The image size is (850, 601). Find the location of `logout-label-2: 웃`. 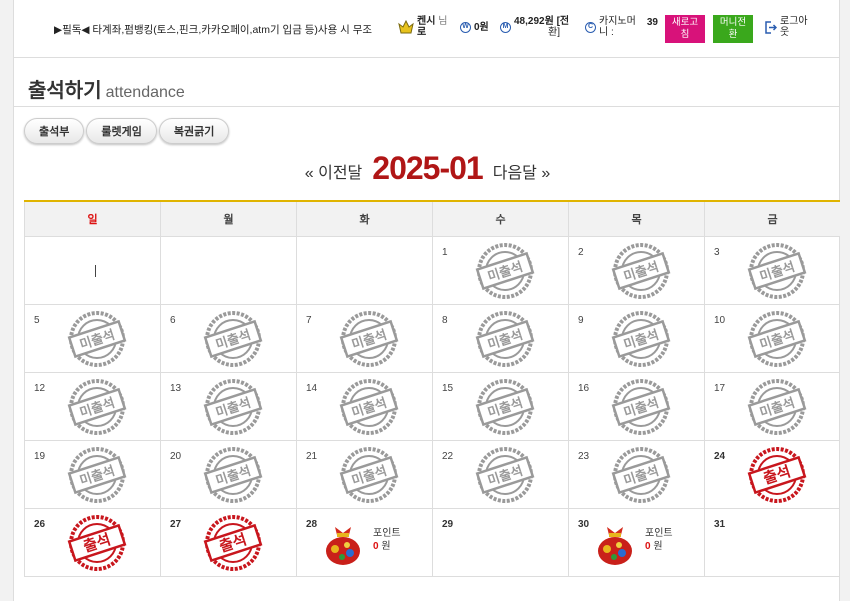

logout-label-2: 웃 is located at coordinates (785, 32).